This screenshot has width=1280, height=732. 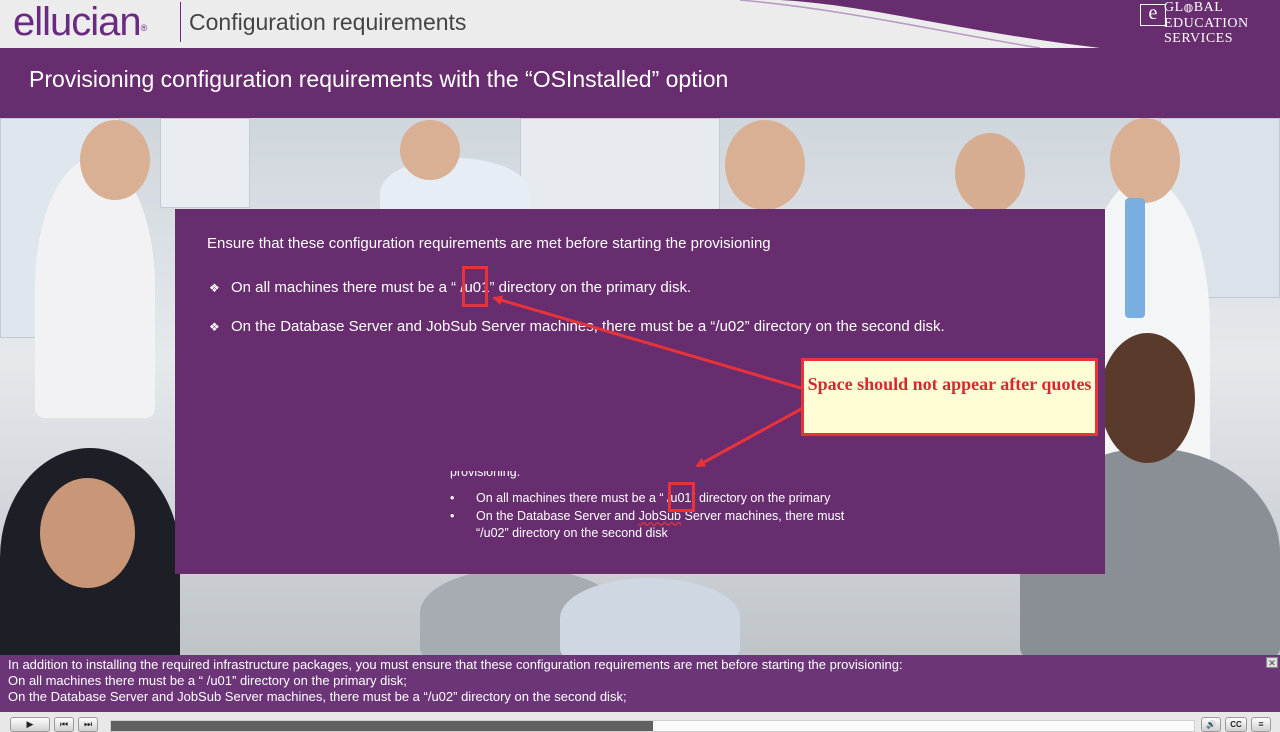 I want to click on media-player-bar: ▶ ⏮ ⏭ 🔊 CC ≡, so click(x=640, y=722).